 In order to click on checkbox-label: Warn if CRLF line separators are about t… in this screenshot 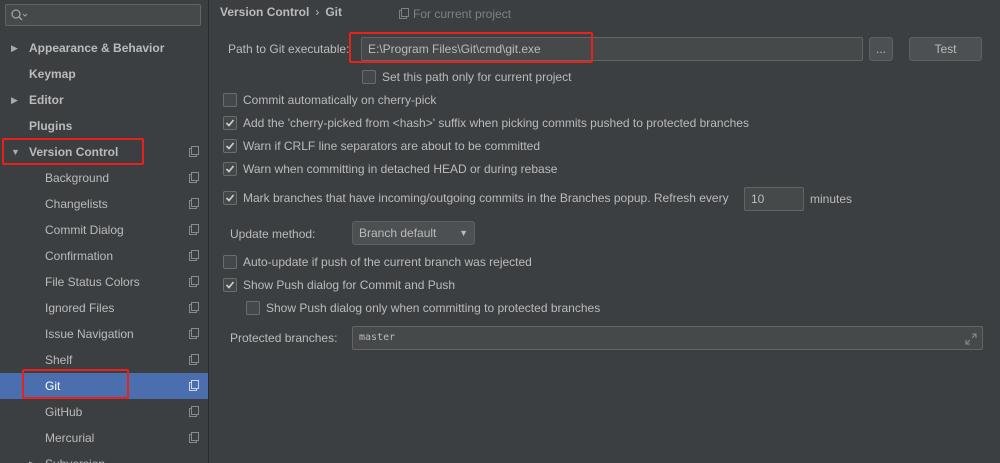, I will do `click(392, 146)`.